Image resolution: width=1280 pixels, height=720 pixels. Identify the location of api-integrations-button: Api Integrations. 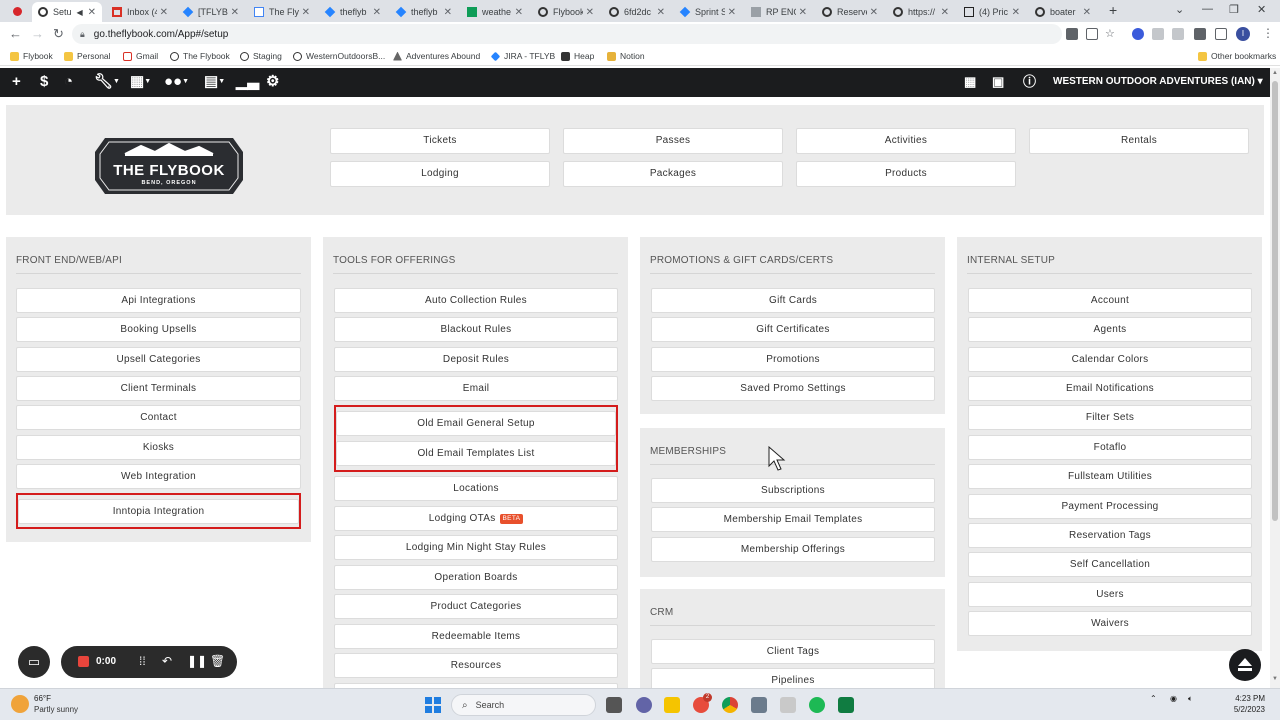
(158, 300).